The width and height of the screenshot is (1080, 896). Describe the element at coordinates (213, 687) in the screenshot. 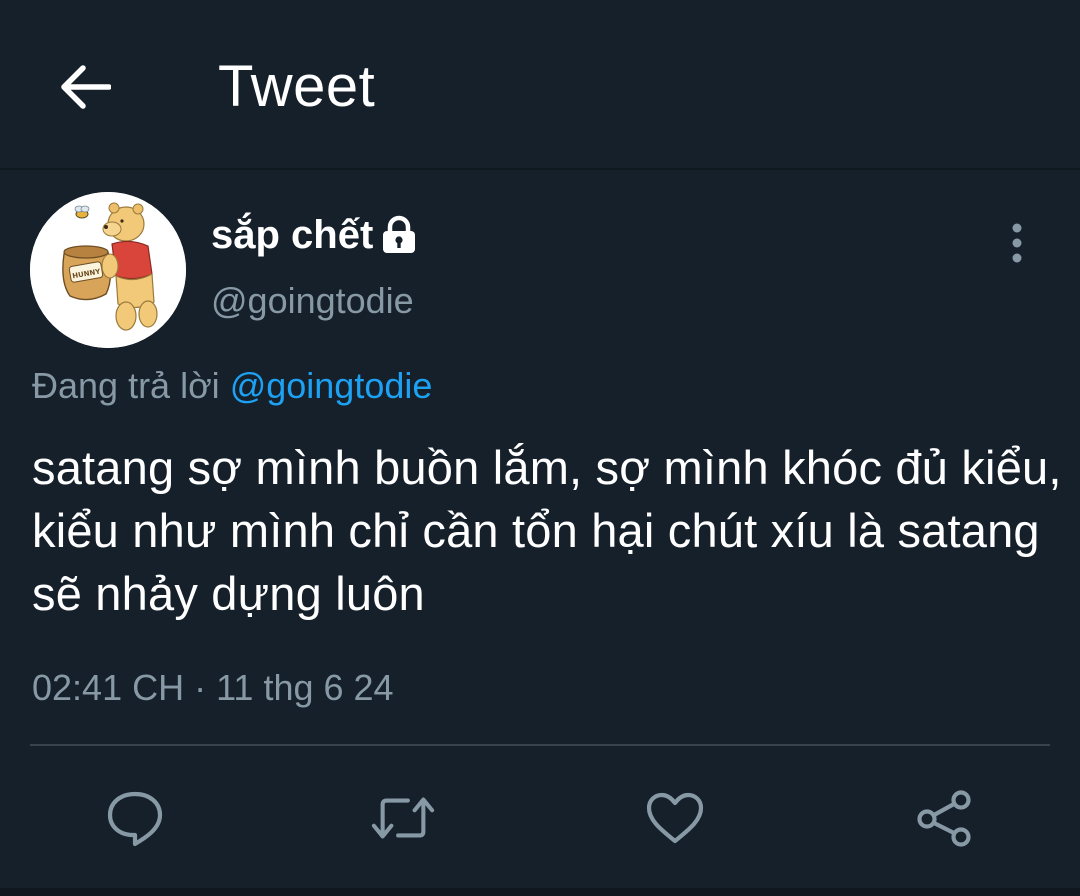

I see `tweet-timestamp: 02:41 CH · 11 thg 6 24` at that location.